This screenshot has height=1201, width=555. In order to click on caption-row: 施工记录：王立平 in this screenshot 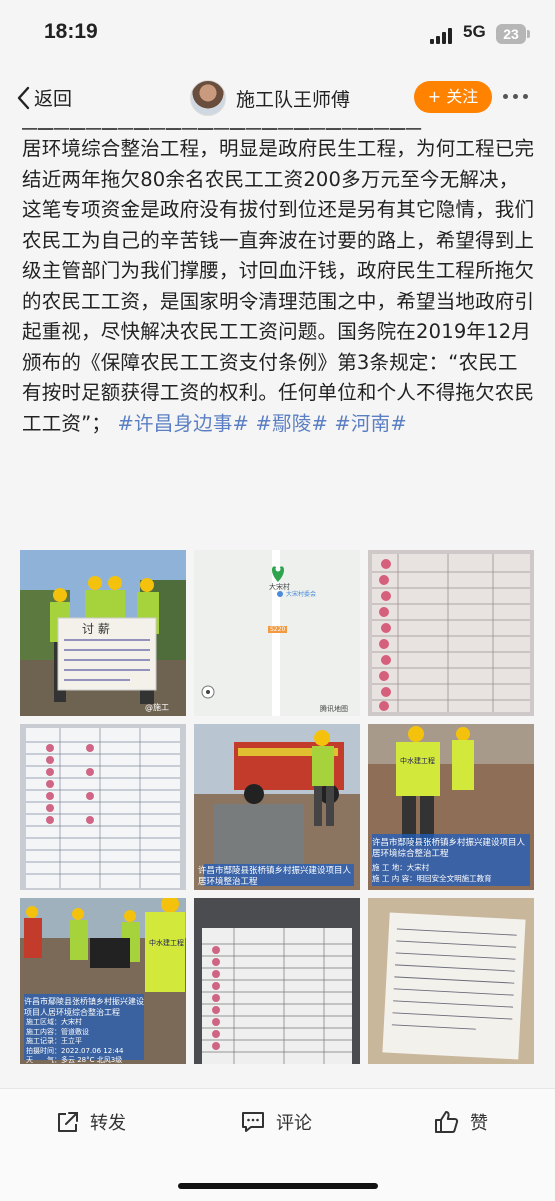, I will do `click(54, 1041)`.